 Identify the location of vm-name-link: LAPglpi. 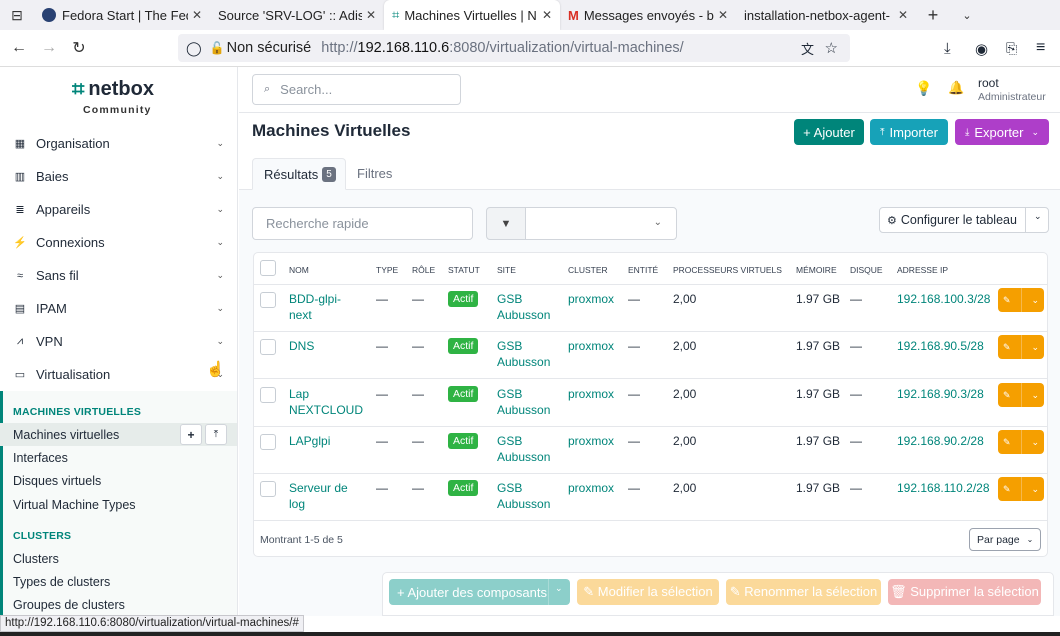
(309, 441).